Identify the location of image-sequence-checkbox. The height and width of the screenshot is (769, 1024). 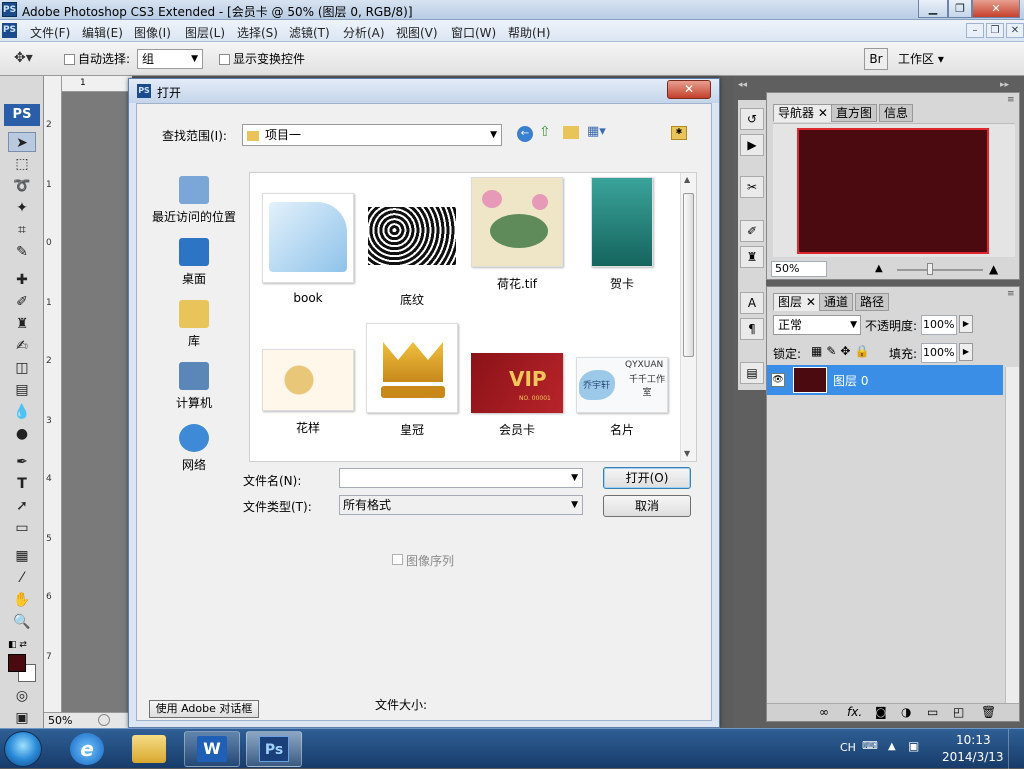
(397, 559).